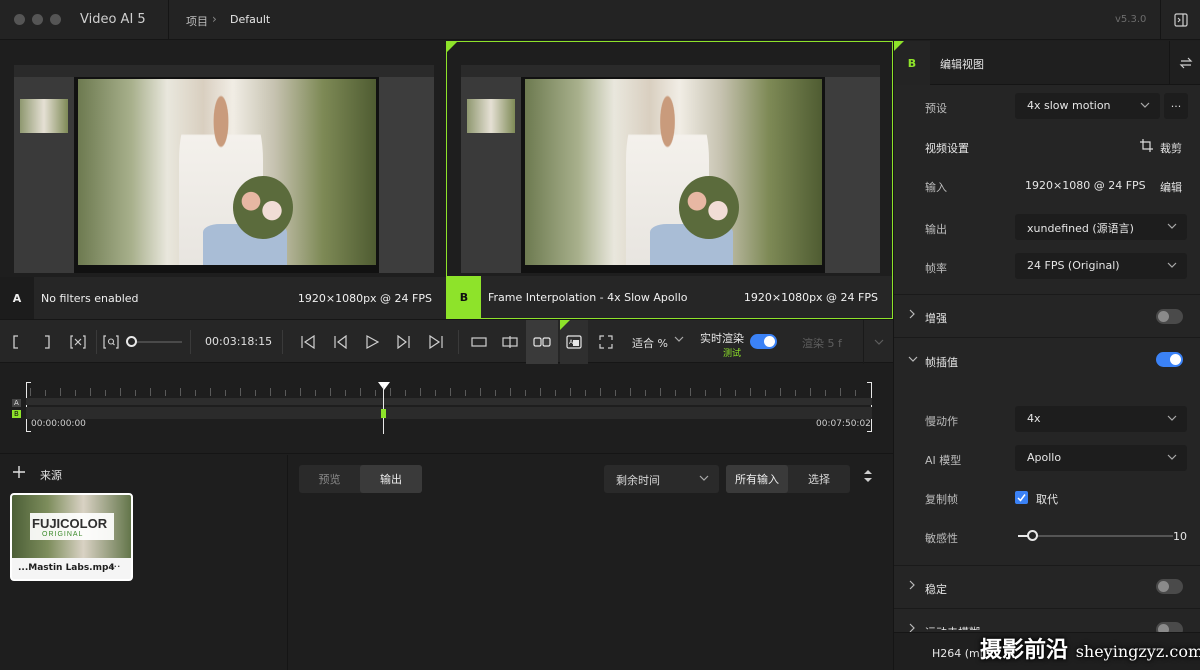  Describe the element at coordinates (899, 46) in the screenshot. I see `settings-corner-marker` at that location.